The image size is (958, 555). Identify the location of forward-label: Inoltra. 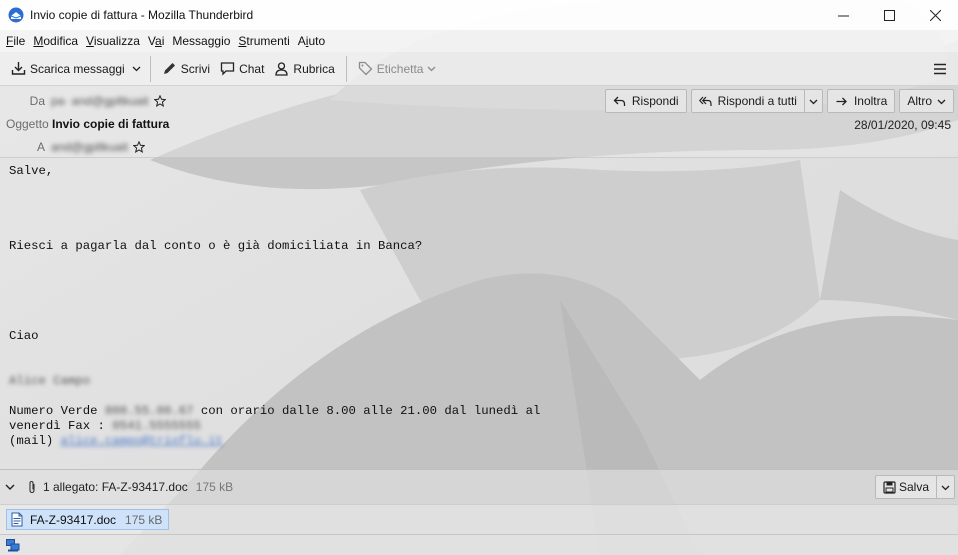
(870, 101).